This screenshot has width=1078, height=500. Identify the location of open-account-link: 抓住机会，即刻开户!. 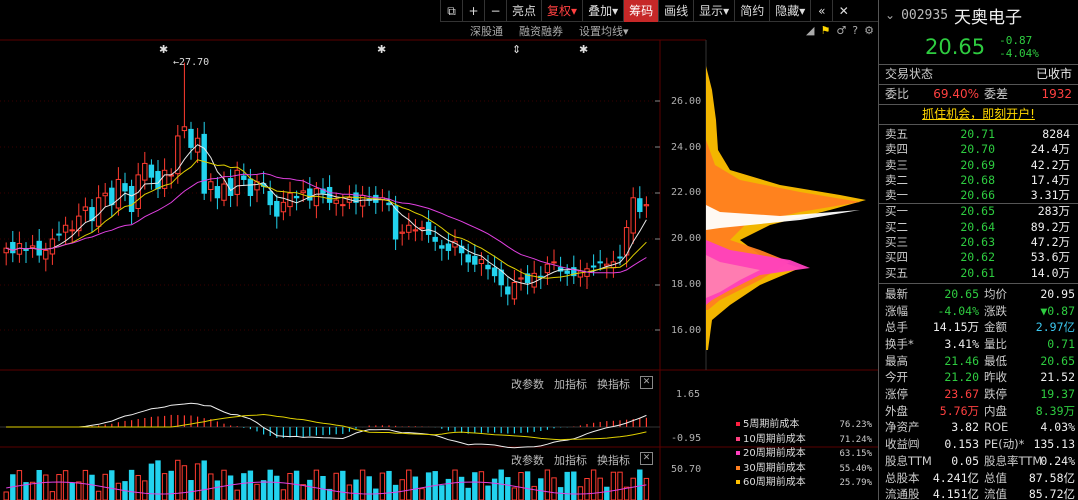
(978, 114).